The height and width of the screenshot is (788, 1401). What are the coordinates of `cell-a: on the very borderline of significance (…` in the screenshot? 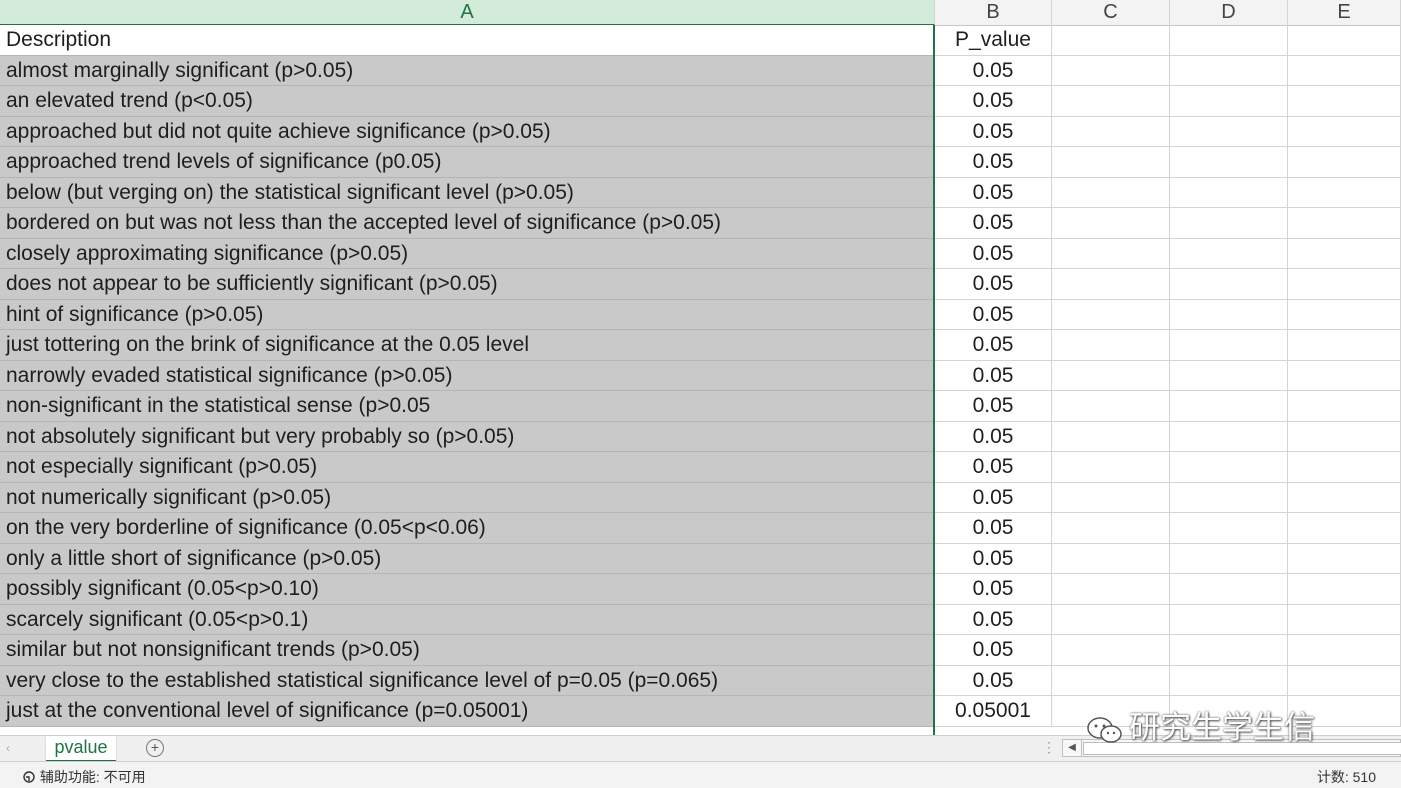 It's located at (467, 528).